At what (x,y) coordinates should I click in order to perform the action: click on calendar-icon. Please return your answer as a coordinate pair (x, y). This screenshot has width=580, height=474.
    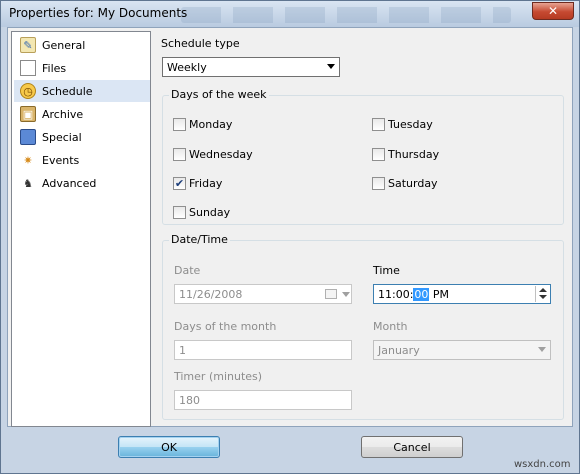
    Looking at the image, I should click on (331, 294).